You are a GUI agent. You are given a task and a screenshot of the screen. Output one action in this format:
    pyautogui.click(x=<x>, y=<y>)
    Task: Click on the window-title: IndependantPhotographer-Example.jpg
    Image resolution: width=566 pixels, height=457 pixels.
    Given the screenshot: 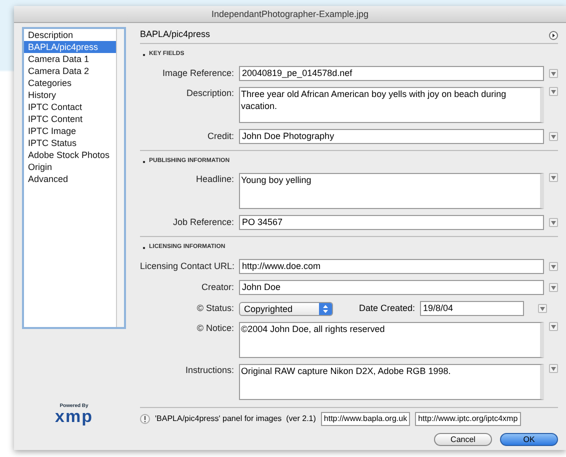 What is the action you would take?
    pyautogui.click(x=290, y=14)
    